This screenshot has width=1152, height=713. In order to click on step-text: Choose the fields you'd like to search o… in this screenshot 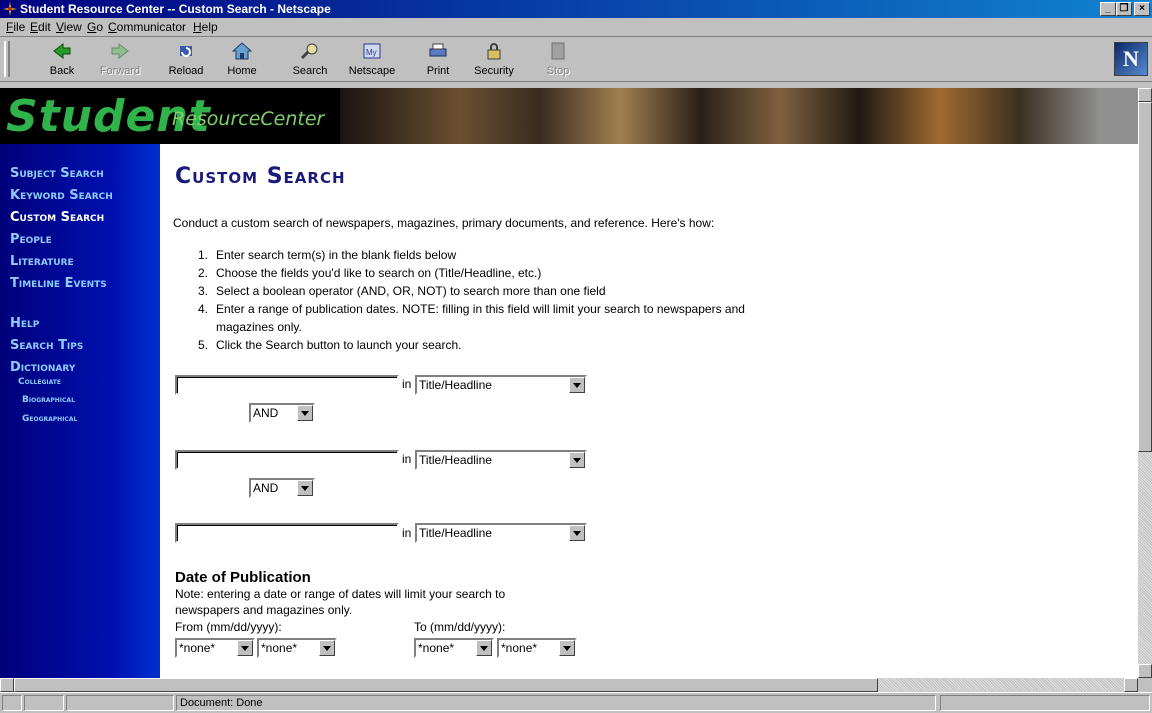, I will do `click(379, 273)`.